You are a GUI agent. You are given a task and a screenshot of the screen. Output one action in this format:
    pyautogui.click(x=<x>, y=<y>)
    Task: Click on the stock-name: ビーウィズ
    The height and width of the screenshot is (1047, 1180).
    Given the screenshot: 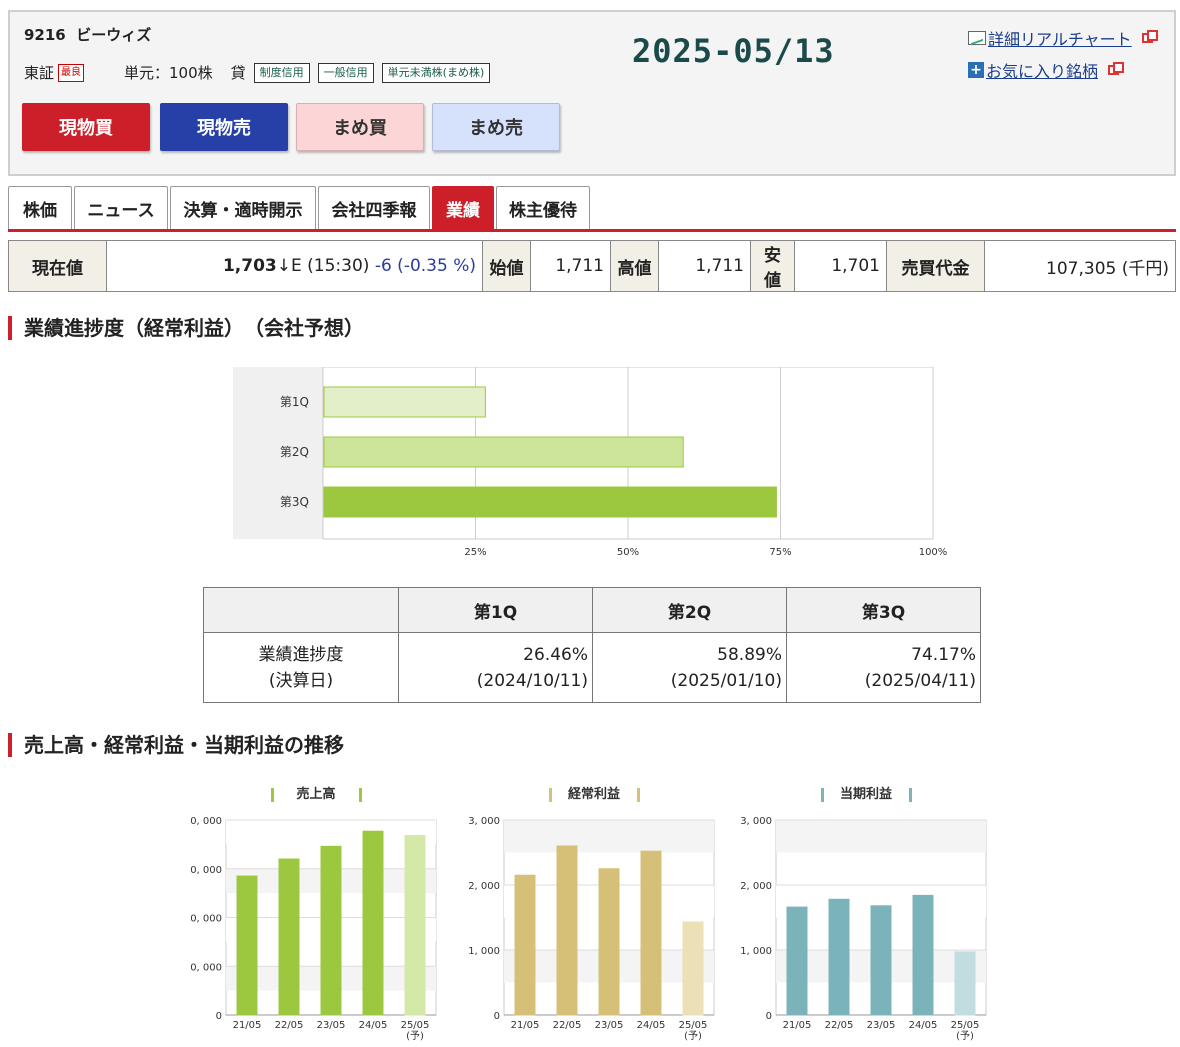 What is the action you would take?
    pyautogui.click(x=114, y=35)
    